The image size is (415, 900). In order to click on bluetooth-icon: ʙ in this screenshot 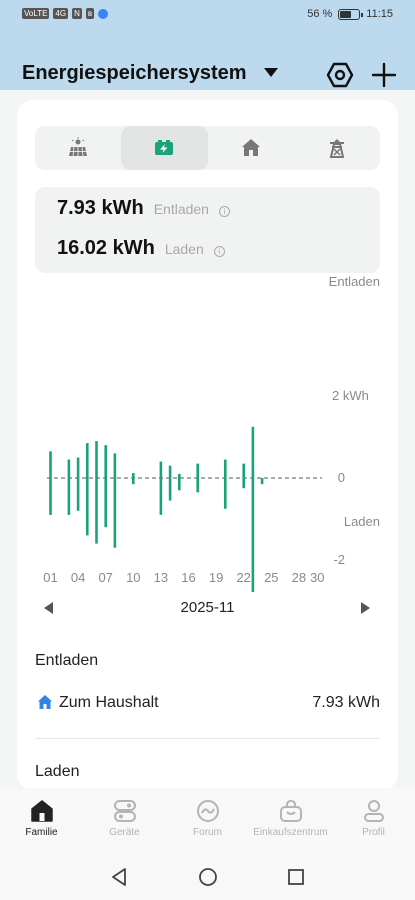, I will do `click(90, 13)`.